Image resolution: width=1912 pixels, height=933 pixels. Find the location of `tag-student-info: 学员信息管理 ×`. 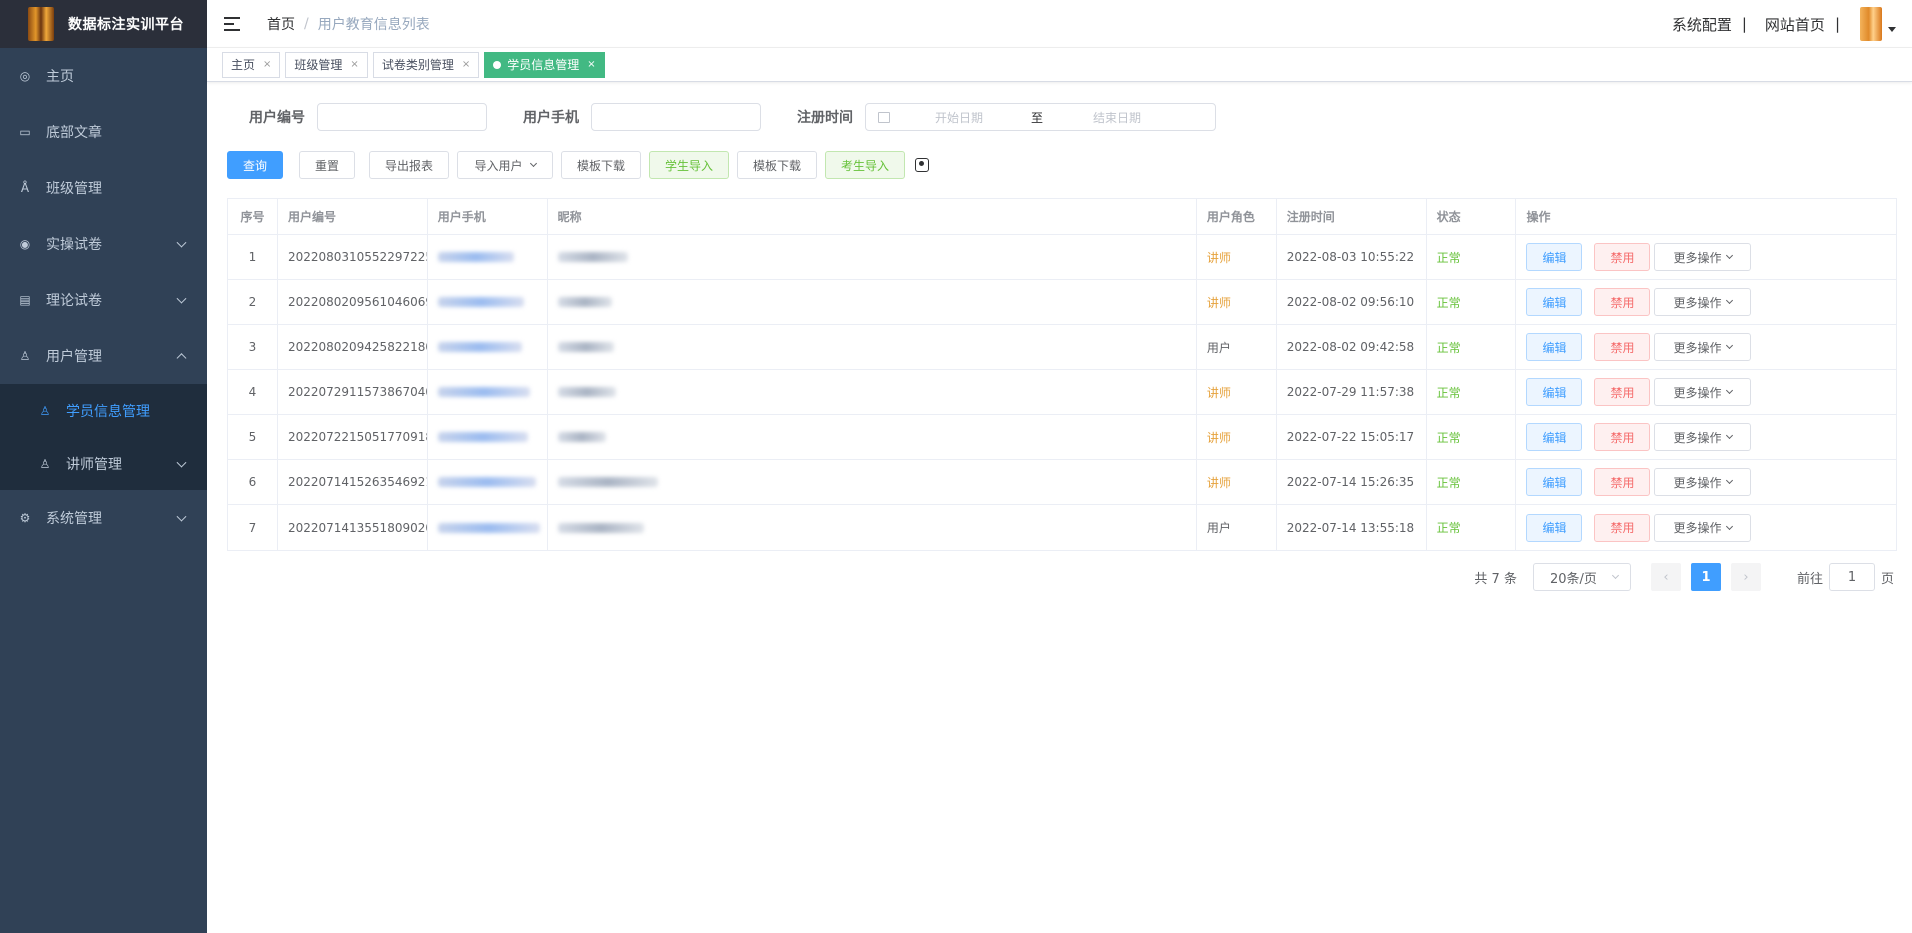

tag-student-info: 学员信息管理 × is located at coordinates (544, 64).